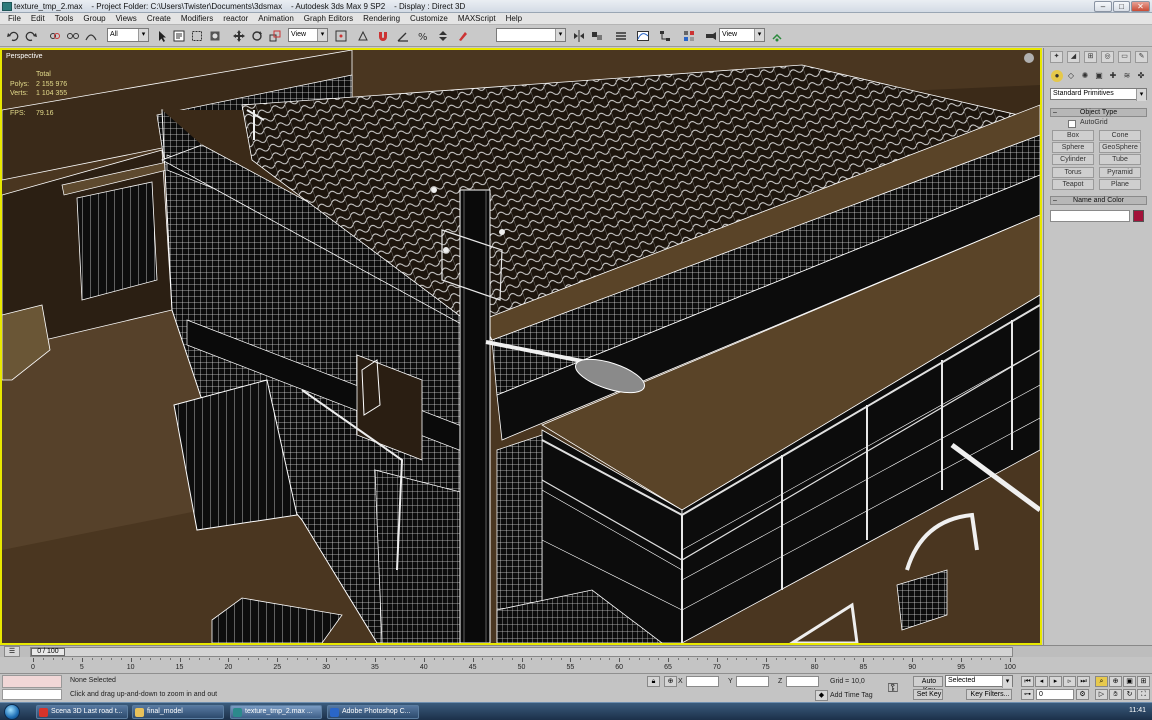  Describe the element at coordinates (128, 35) in the screenshot. I see `selection-filter-dropdown: All` at that location.